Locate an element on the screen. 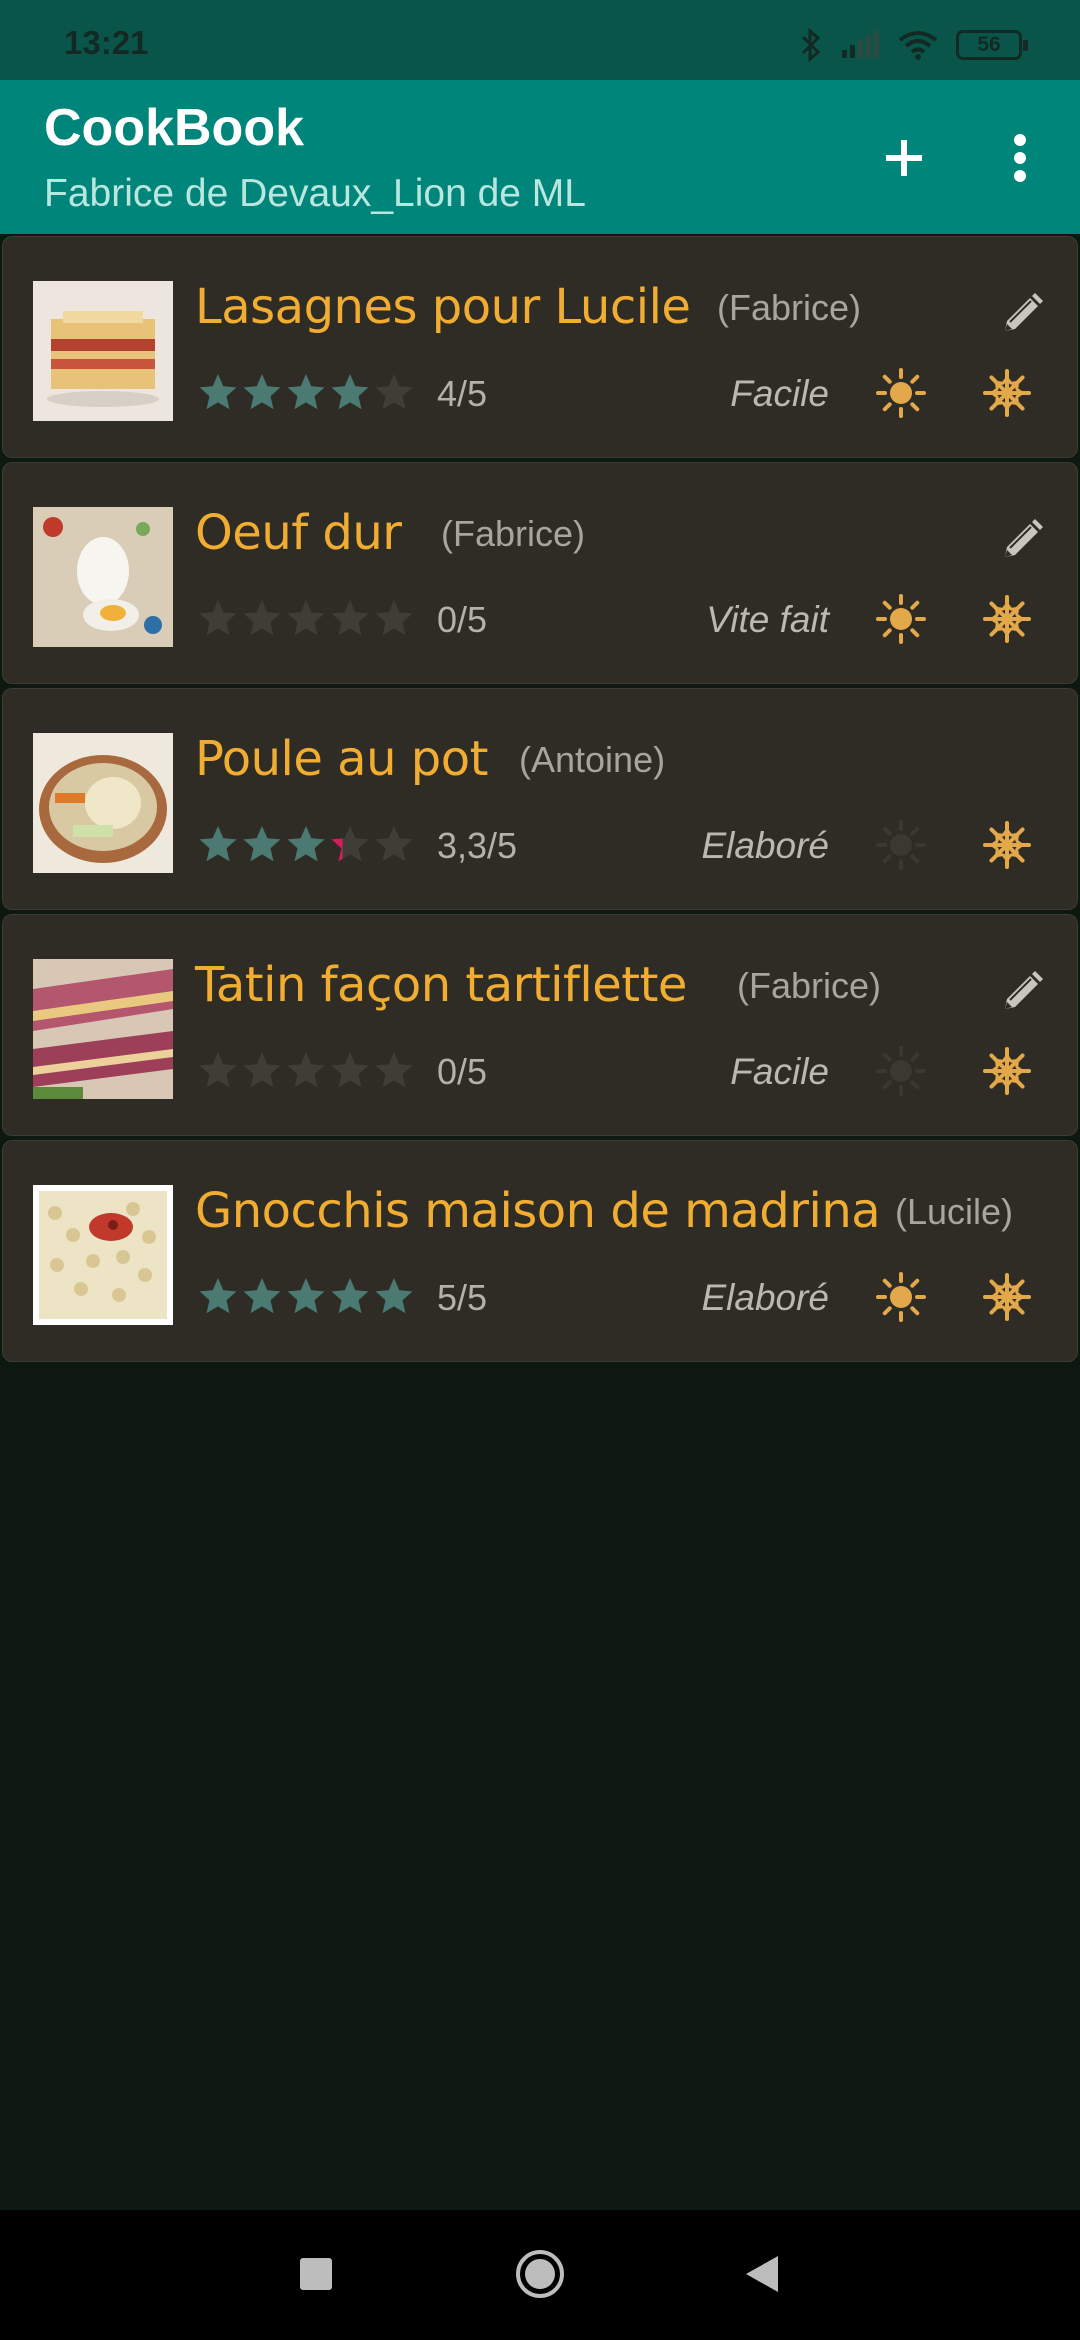 The height and width of the screenshot is (2340, 1080). recipe-title: Poule au pot is located at coordinates (341, 759).